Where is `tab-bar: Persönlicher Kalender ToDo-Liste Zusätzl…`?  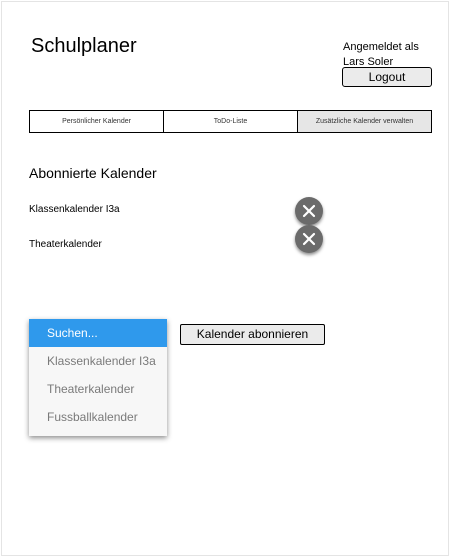
tab-bar: Persönlicher Kalender ToDo-Liste Zusätzl… is located at coordinates (230, 121).